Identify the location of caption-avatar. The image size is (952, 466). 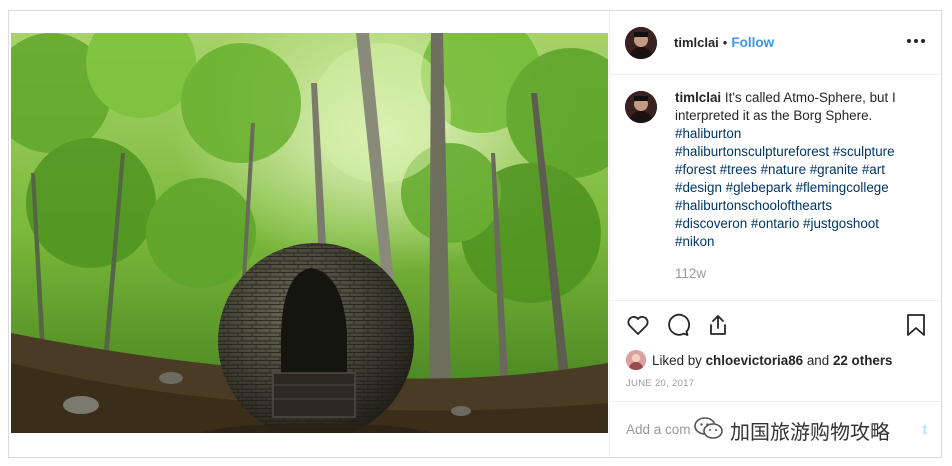
(641, 107).